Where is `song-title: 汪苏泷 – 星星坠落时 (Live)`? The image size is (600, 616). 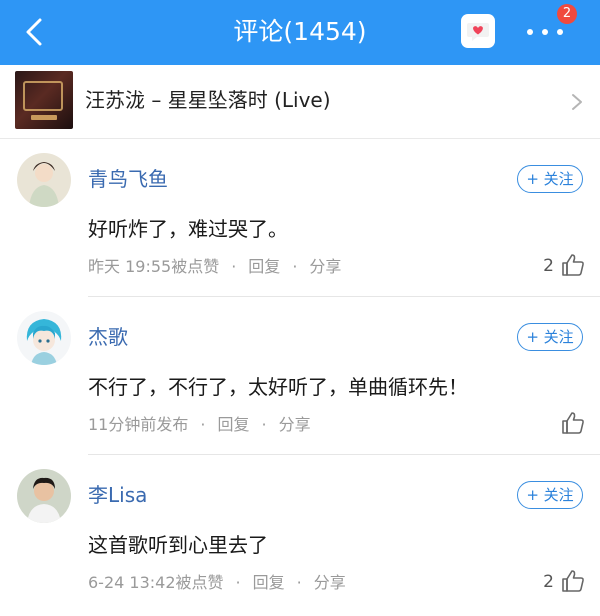
song-title: 汪苏泷 – 星星坠落时 (Live) is located at coordinates (208, 100).